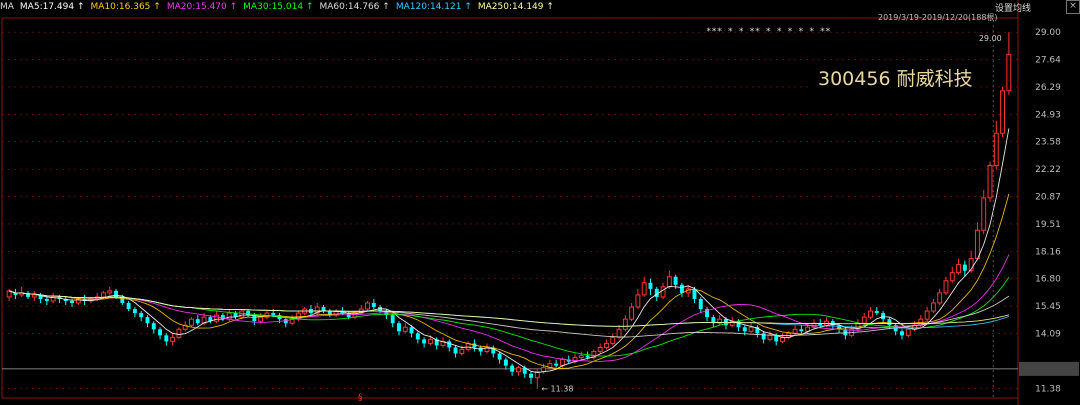 This screenshot has height=405, width=1080. What do you see at coordinates (1048, 170) in the screenshot?
I see `y-tick-label: 22.22` at bounding box center [1048, 170].